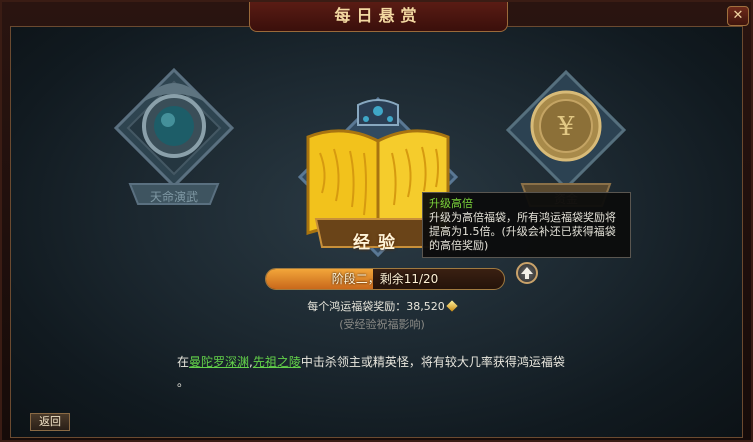 This screenshot has width=753, height=442. I want to click on card-label-tianming: 天命演武, so click(173, 197).